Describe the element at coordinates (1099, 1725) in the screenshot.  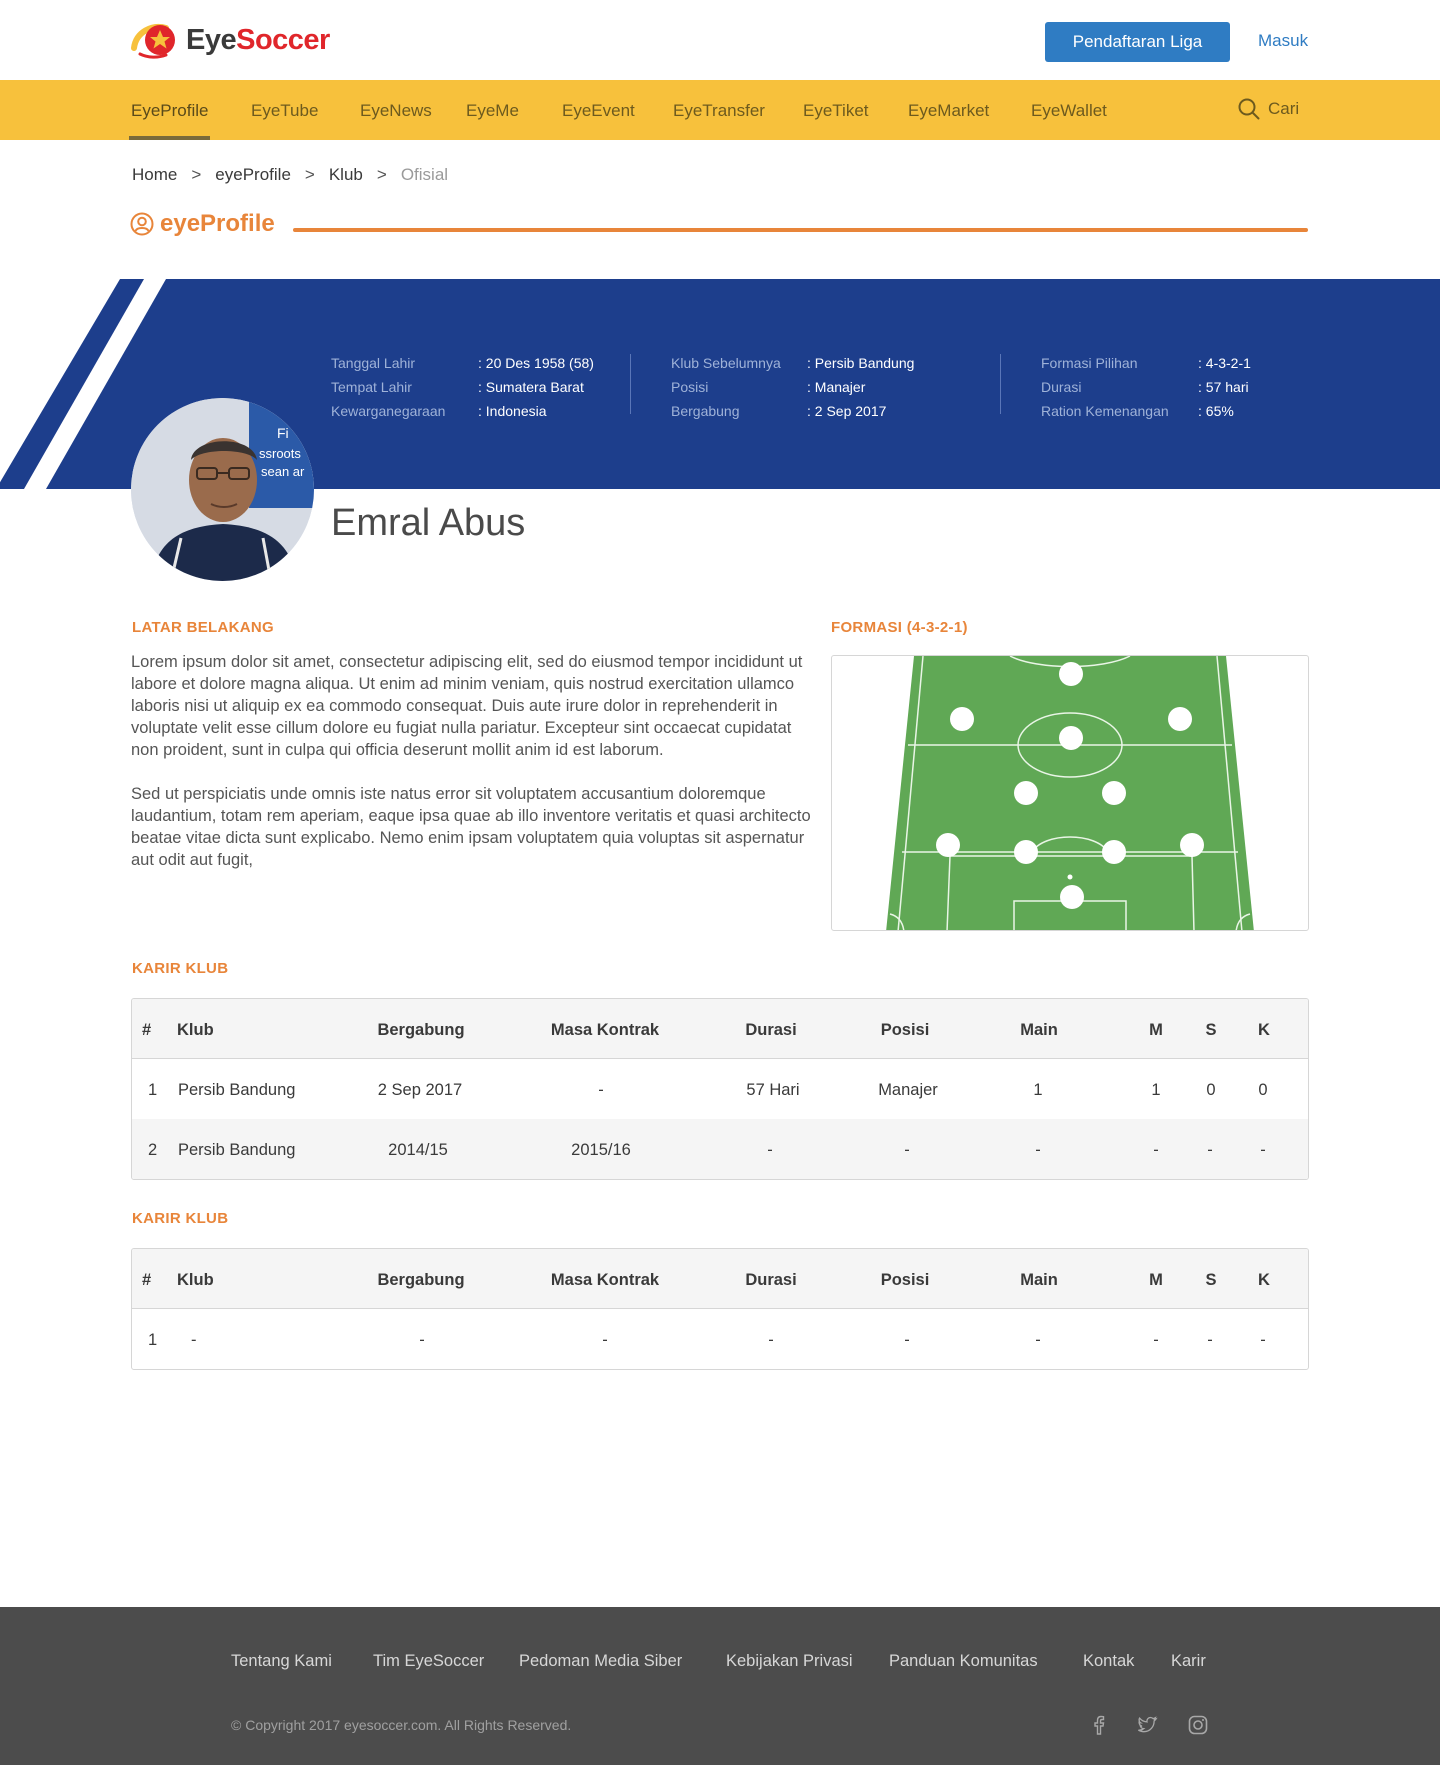
I see `facebook-icon` at that location.